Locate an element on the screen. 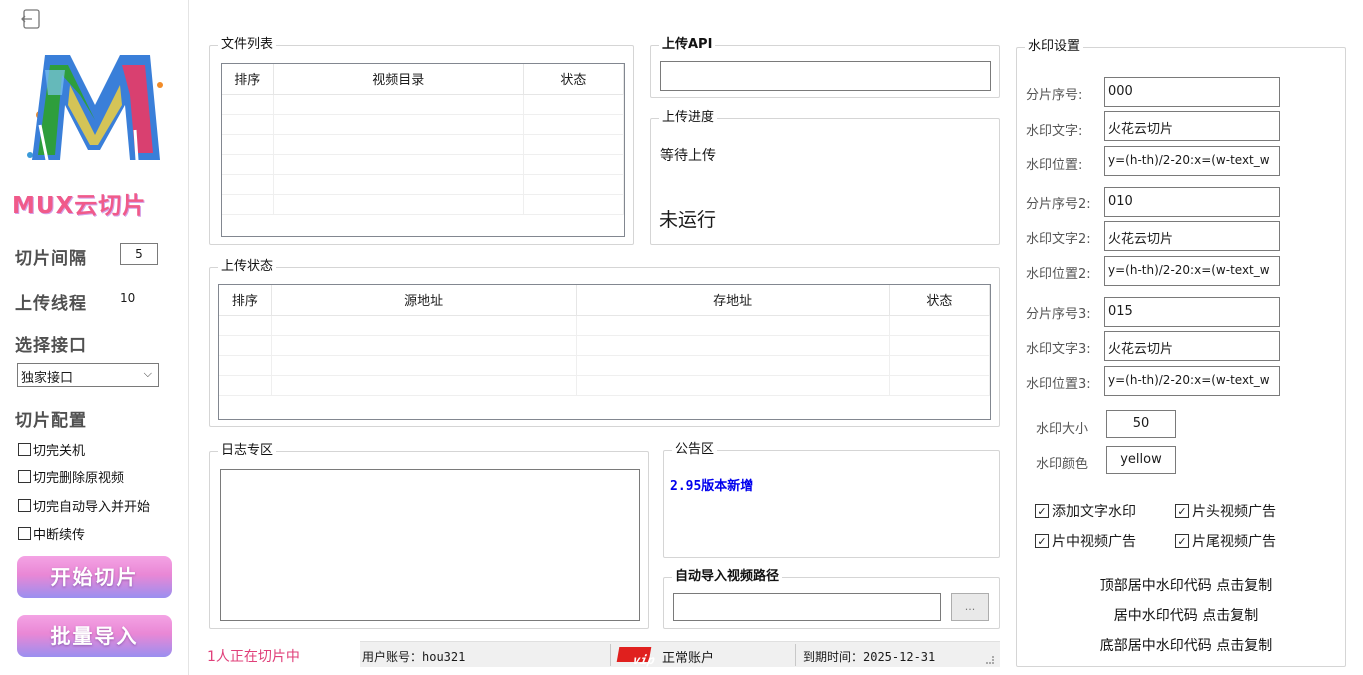  check-label: 片尾视频广告 is located at coordinates (1234, 542).